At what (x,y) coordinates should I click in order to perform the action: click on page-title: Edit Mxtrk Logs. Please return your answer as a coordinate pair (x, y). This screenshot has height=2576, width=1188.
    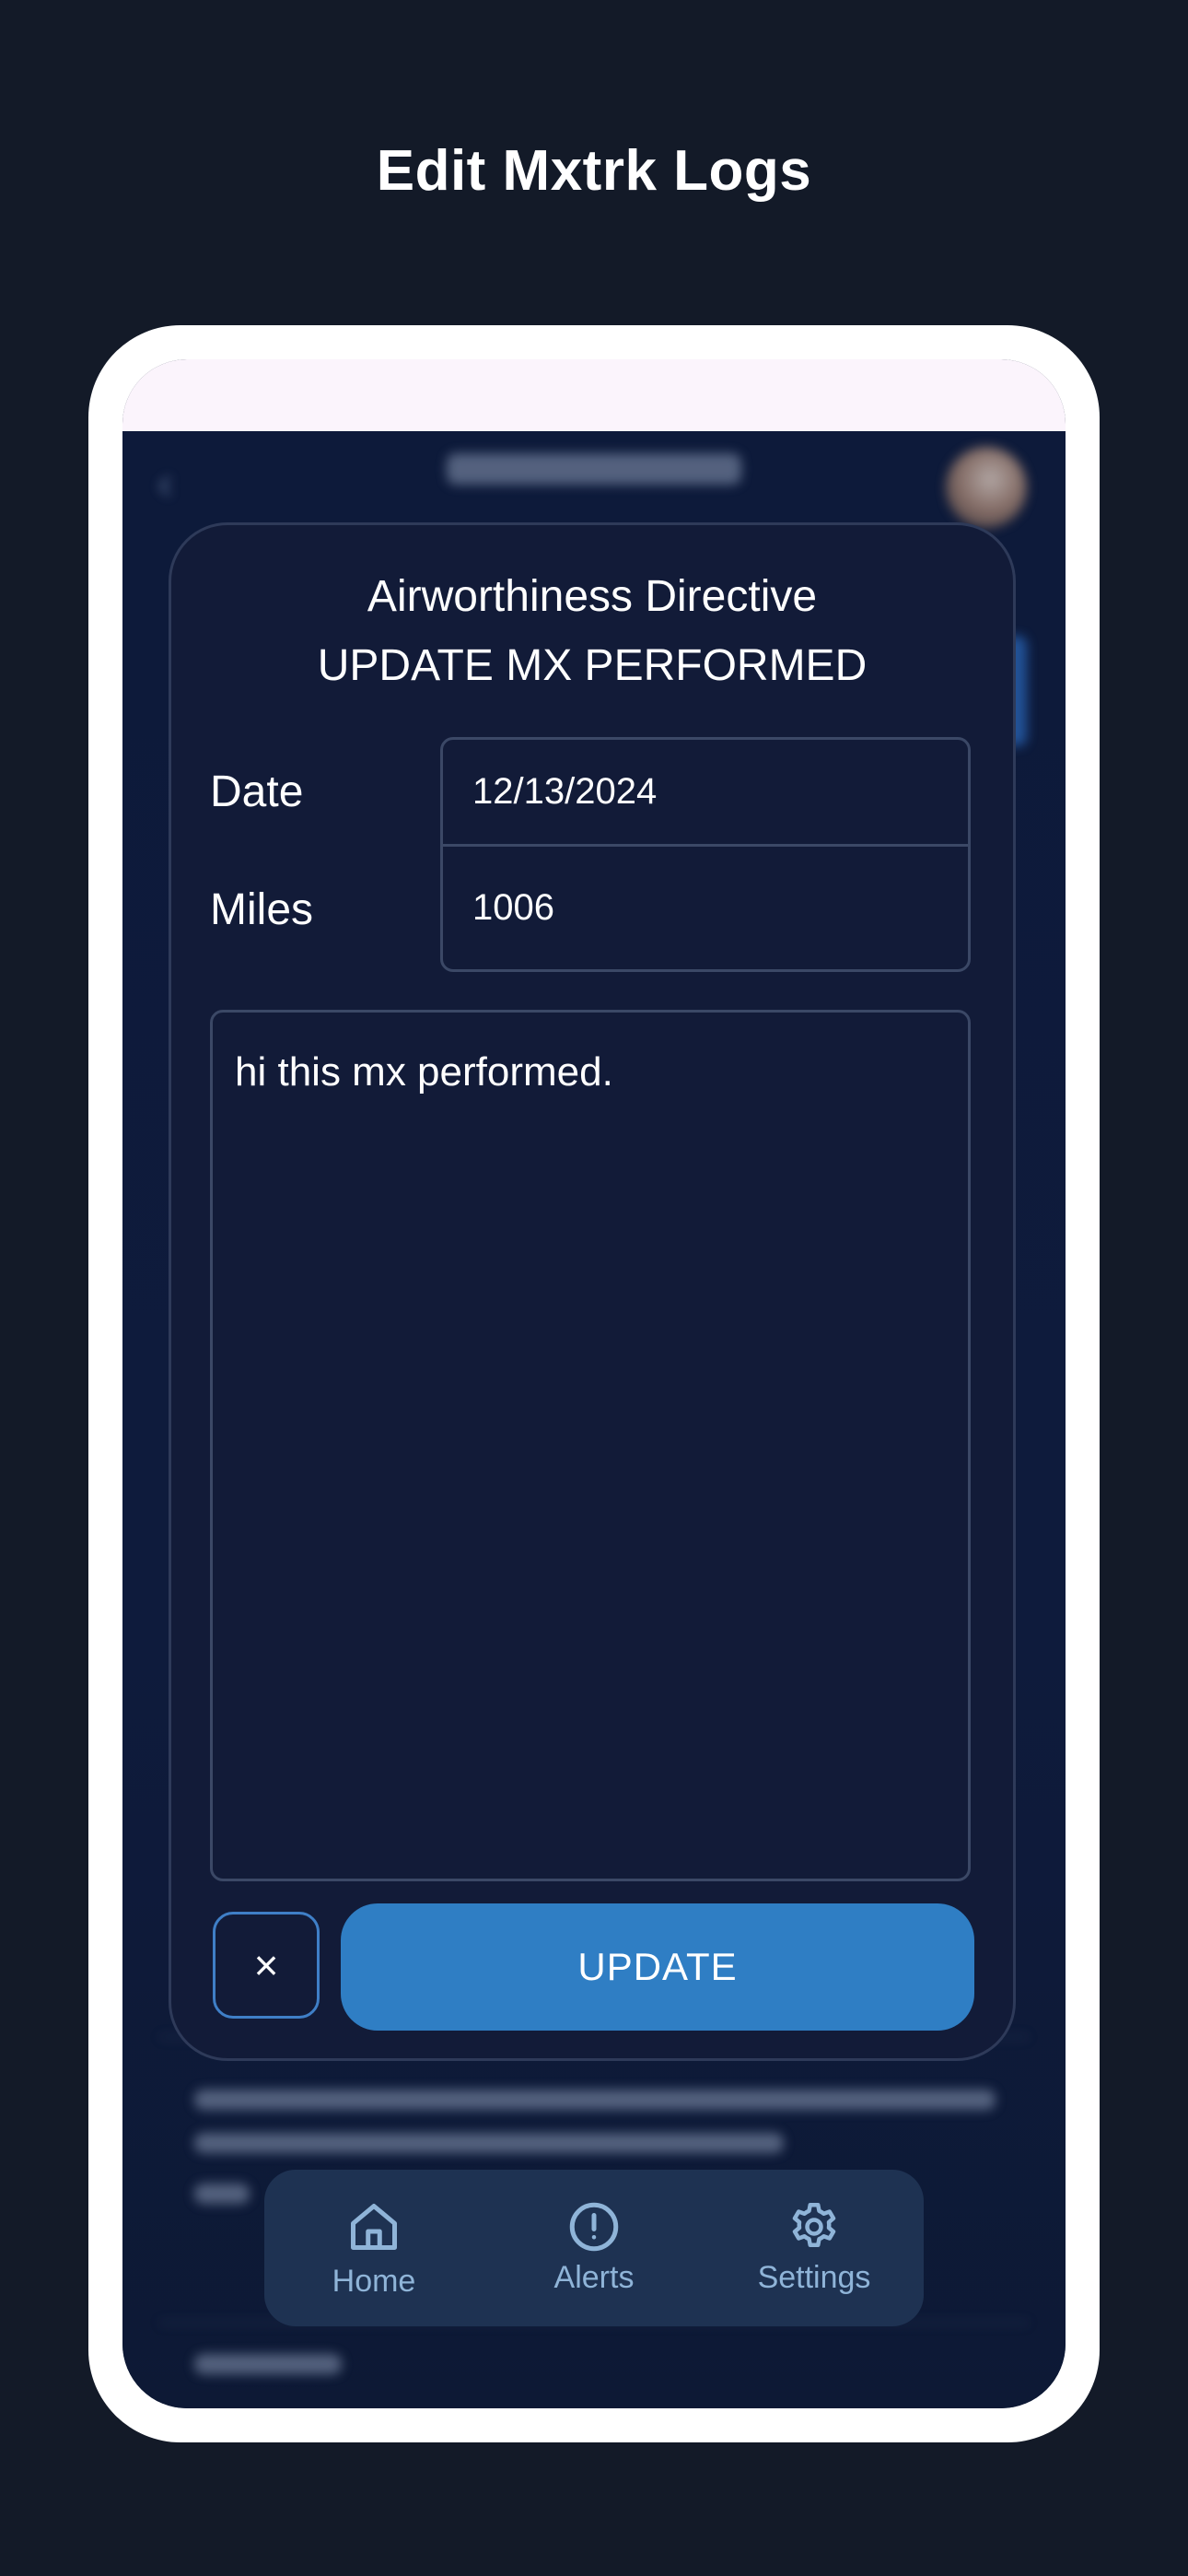
    Looking at the image, I should click on (594, 171).